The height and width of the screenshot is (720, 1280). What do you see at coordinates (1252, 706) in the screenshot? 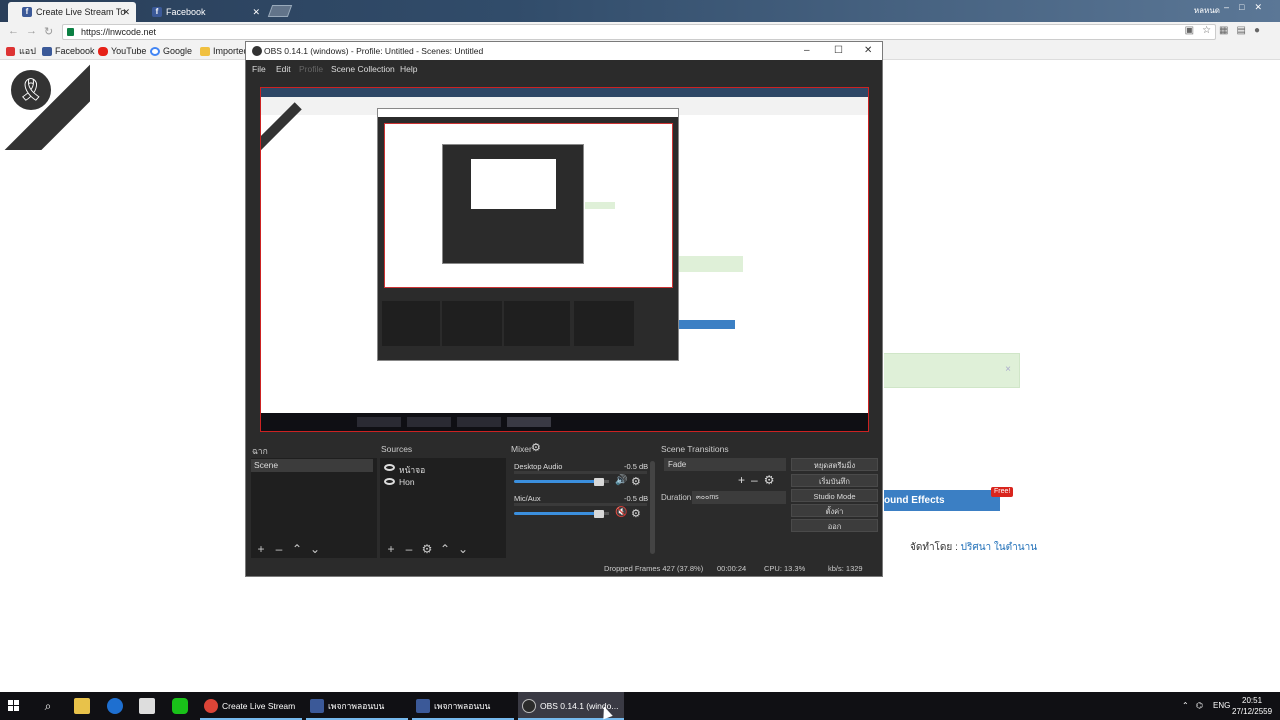
I see `taskbar-clock: 20:51 27/12/2559` at bounding box center [1252, 706].